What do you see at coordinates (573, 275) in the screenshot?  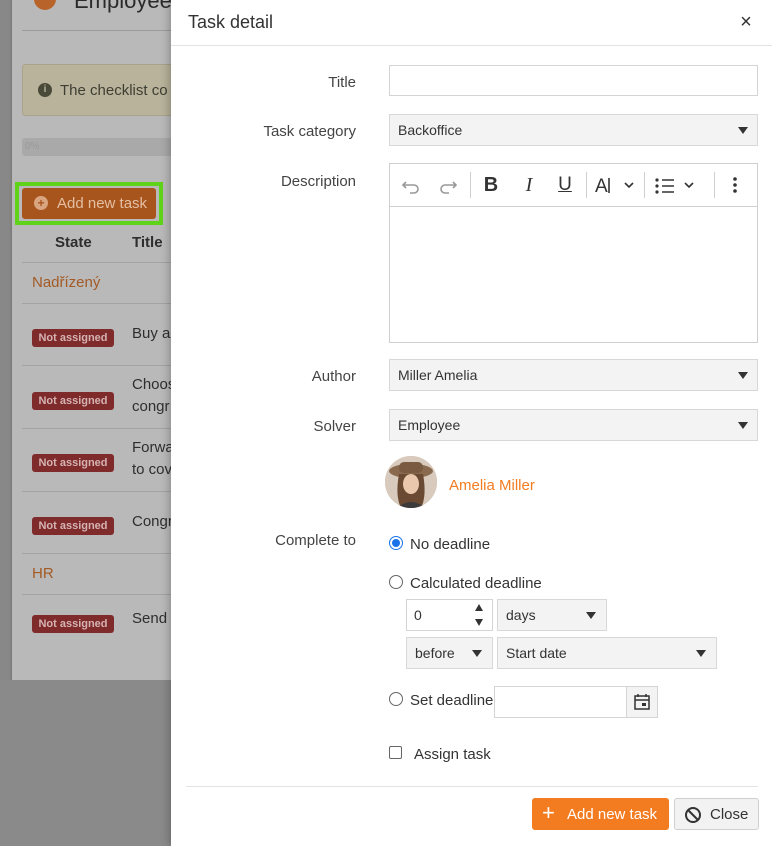 I see `editor-content-area` at bounding box center [573, 275].